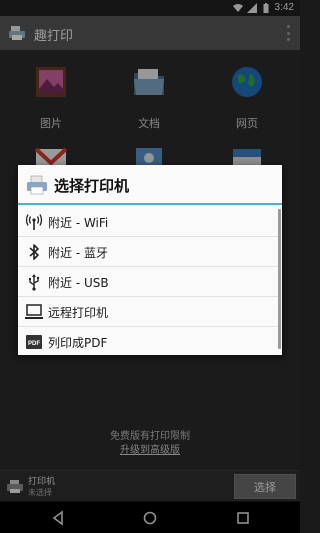 This screenshot has width=320, height=533. What do you see at coordinates (78, 223) in the screenshot?
I see `option-label: 附近 - WiFi` at bounding box center [78, 223].